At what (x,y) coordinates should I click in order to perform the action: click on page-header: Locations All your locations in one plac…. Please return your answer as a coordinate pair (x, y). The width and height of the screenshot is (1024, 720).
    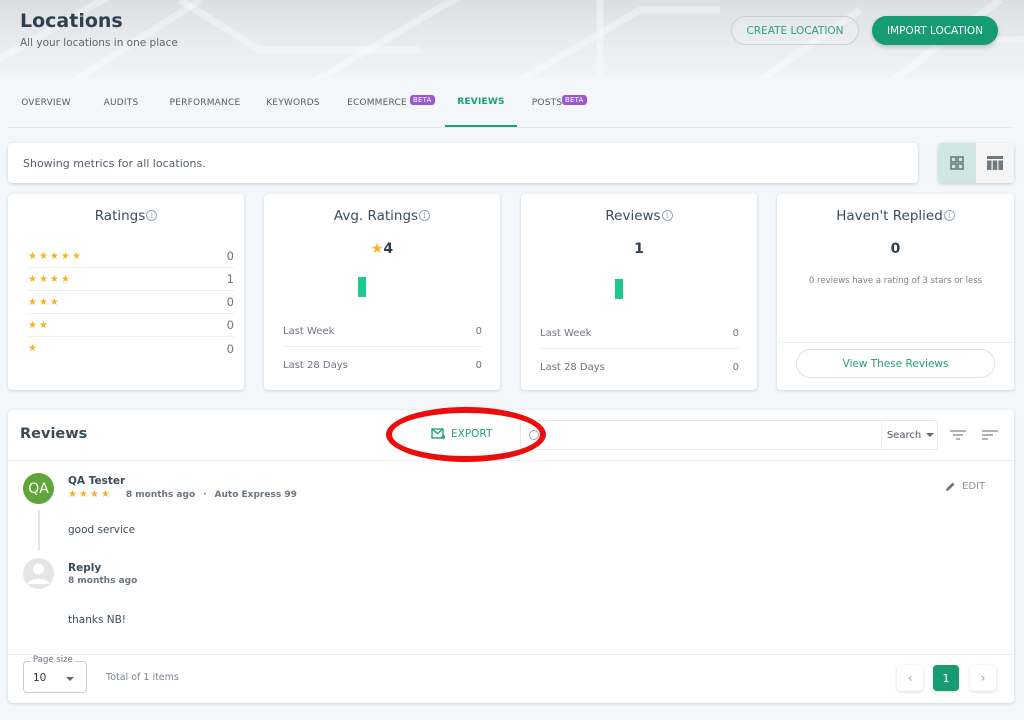
    Looking at the image, I should click on (512, 39).